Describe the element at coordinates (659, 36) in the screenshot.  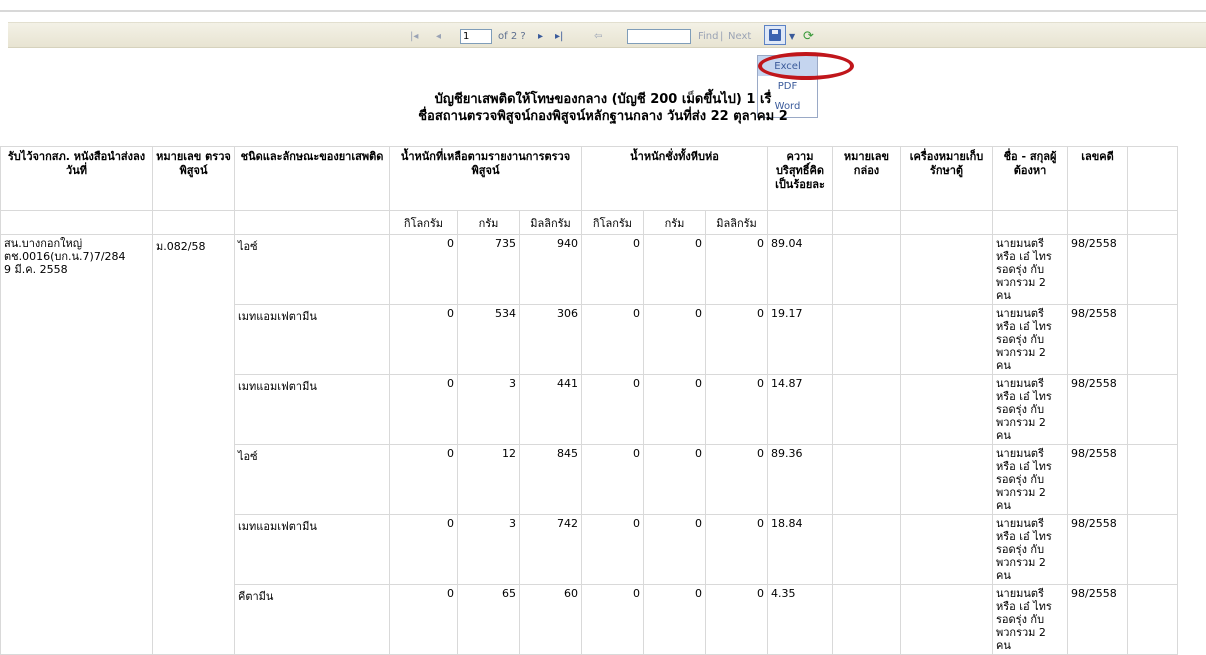
I see `find-text-input` at that location.